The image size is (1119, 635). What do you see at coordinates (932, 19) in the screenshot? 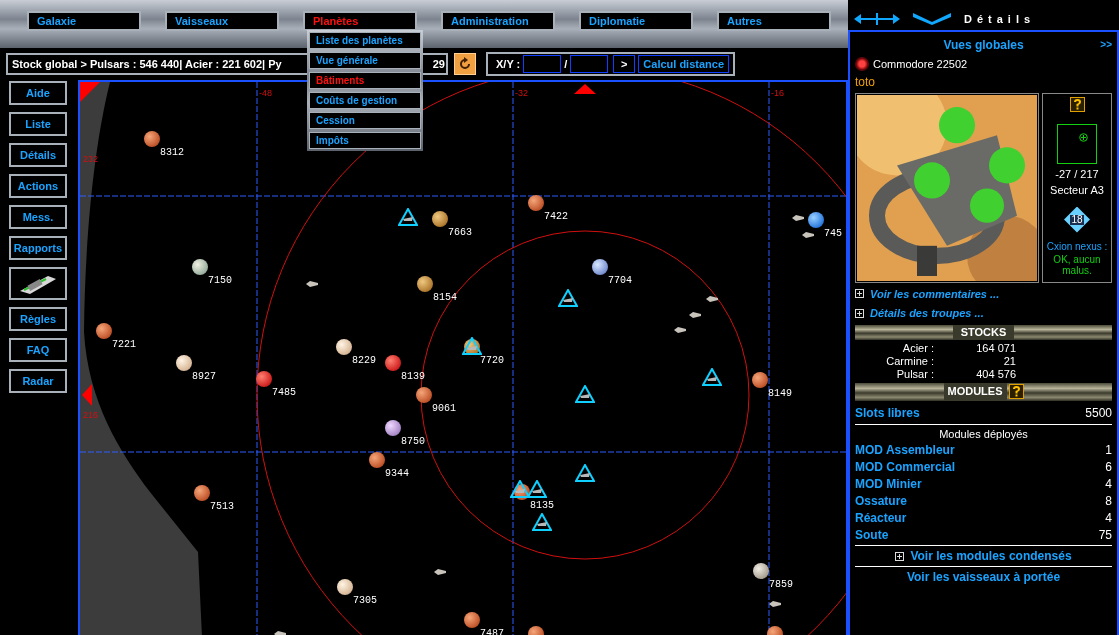
I see `chevron-down-icon` at bounding box center [932, 19].